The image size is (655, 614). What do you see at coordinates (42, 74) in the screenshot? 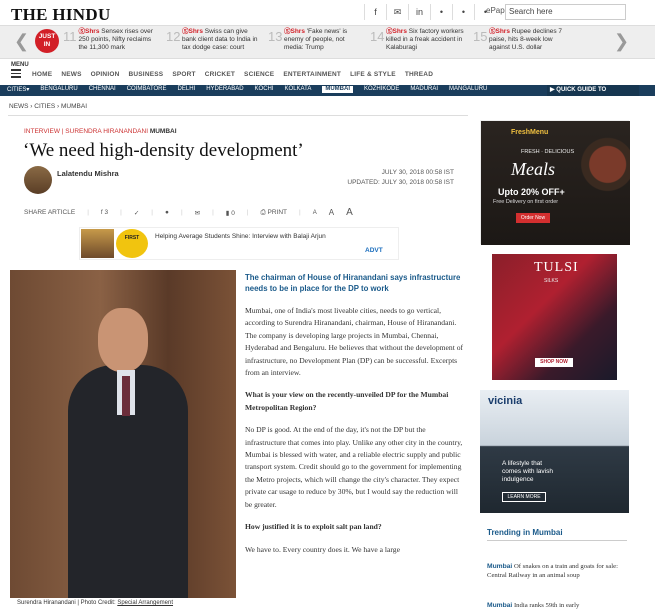
I see `nav-item: HOME` at bounding box center [42, 74].